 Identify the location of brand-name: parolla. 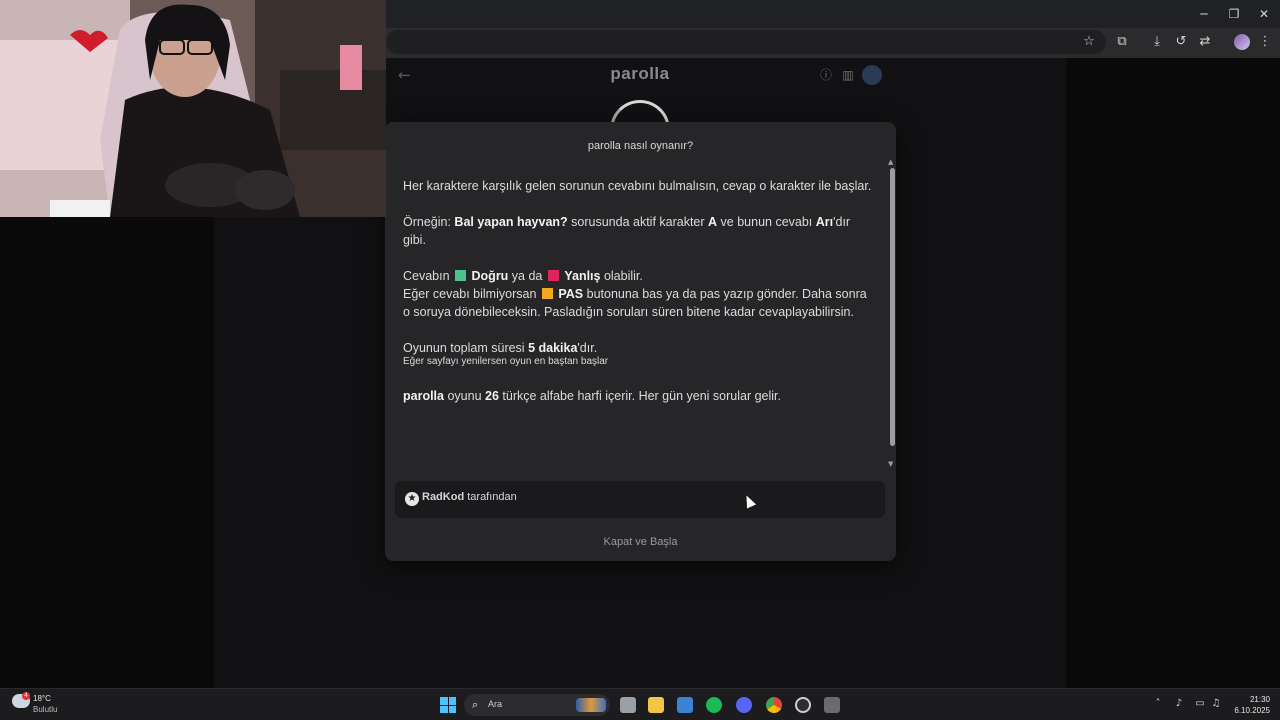
(423, 396).